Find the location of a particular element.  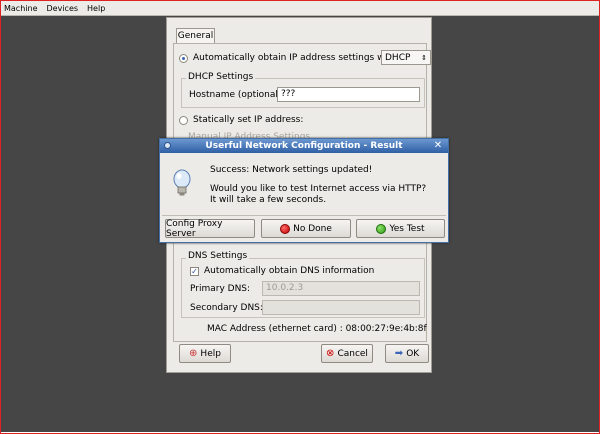

menu-machine: Machine is located at coordinates (22, 8).